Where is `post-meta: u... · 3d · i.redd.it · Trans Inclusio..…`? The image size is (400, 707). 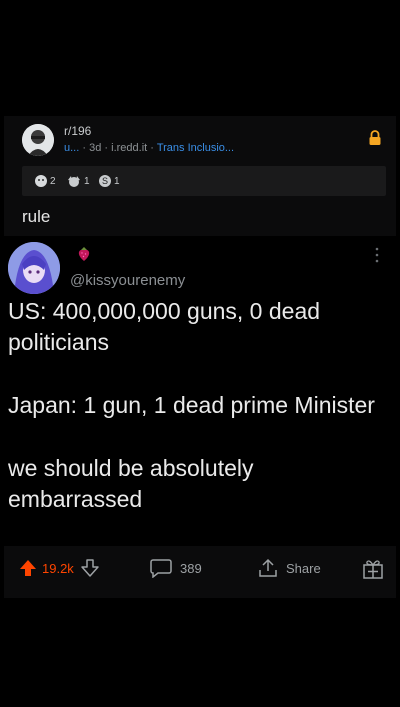
post-meta: u... · 3d · i.redd.it · Trans Inclusio..… is located at coordinates (149, 148).